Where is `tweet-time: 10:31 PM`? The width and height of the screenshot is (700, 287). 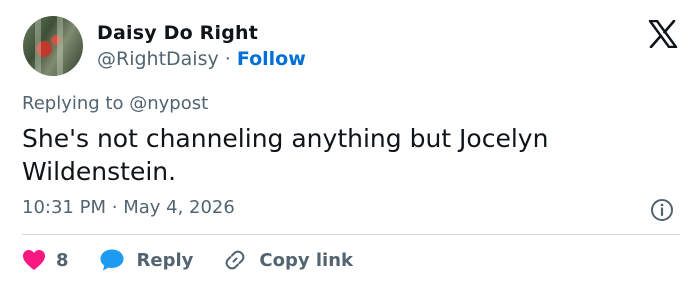 tweet-time: 10:31 PM is located at coordinates (64, 207).